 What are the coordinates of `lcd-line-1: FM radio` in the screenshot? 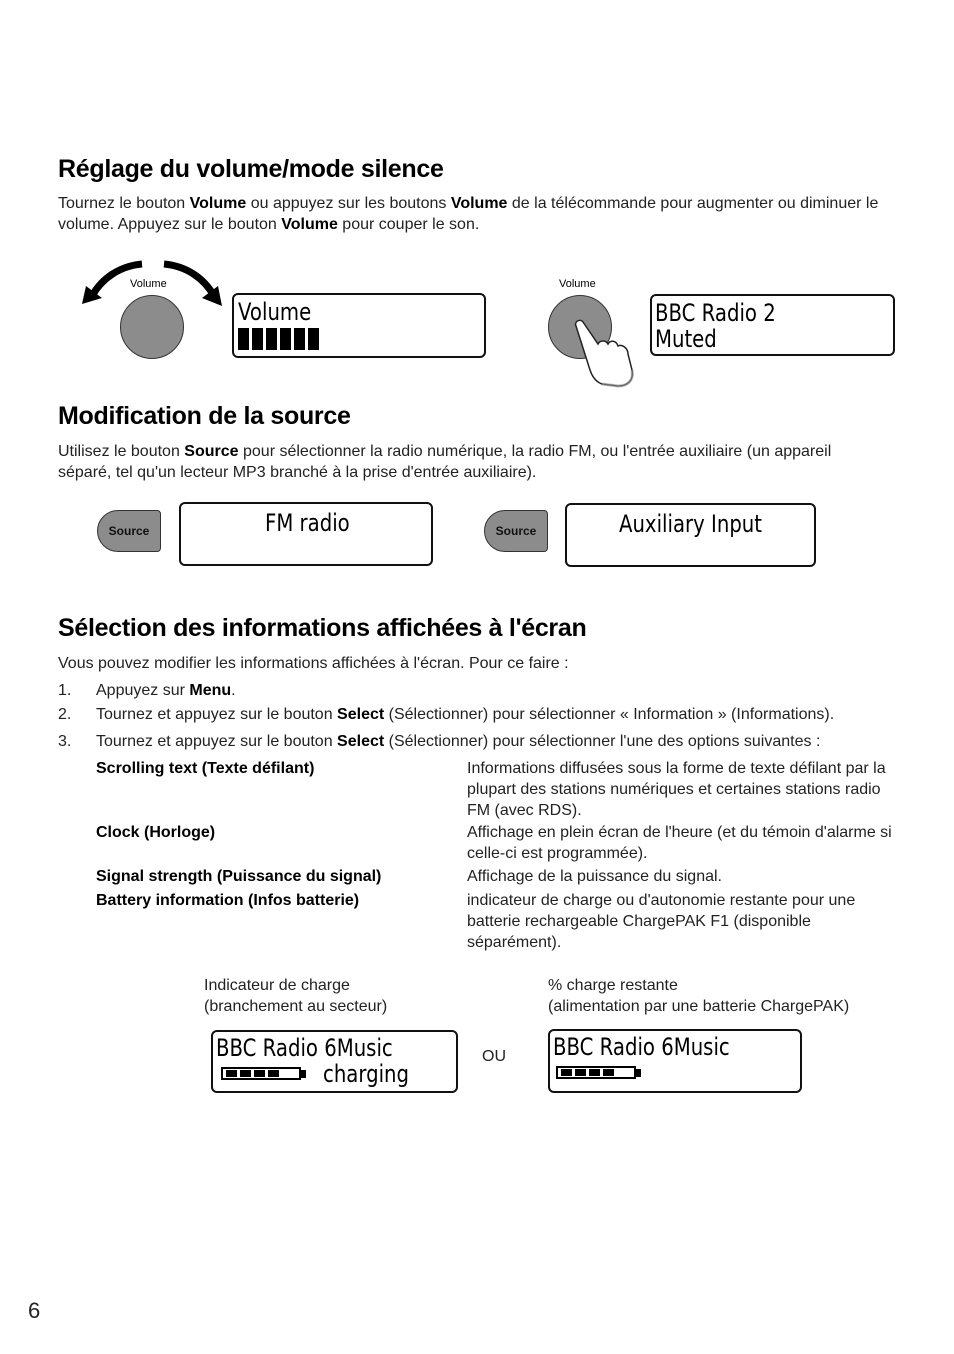 It's located at (307, 523).